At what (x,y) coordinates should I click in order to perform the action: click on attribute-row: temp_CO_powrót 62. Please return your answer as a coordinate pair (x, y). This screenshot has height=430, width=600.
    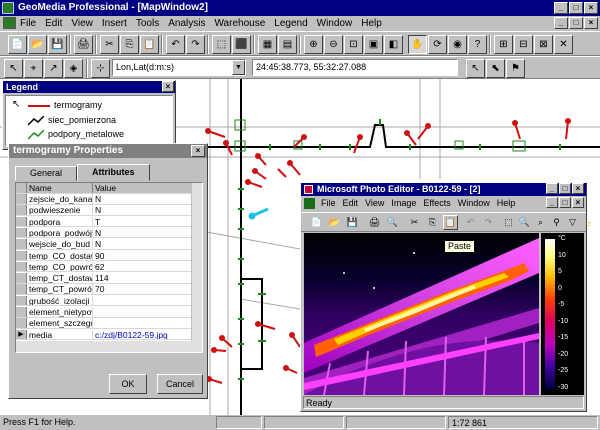
    Looking at the image, I should click on (104, 267).